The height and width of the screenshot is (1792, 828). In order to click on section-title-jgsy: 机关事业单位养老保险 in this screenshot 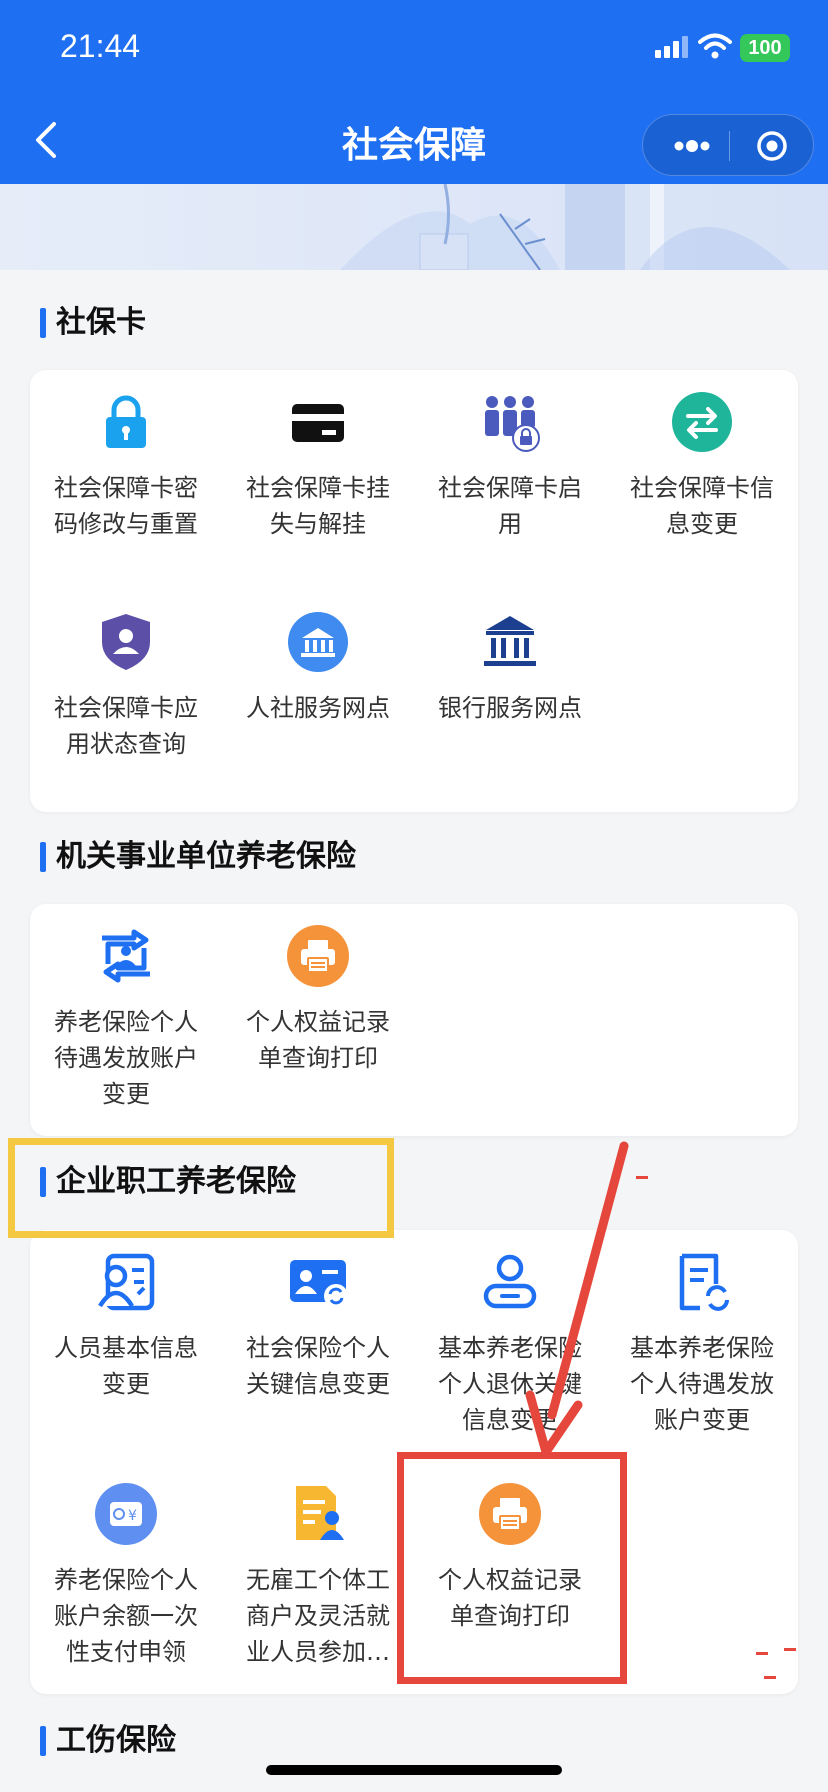, I will do `click(198, 857)`.